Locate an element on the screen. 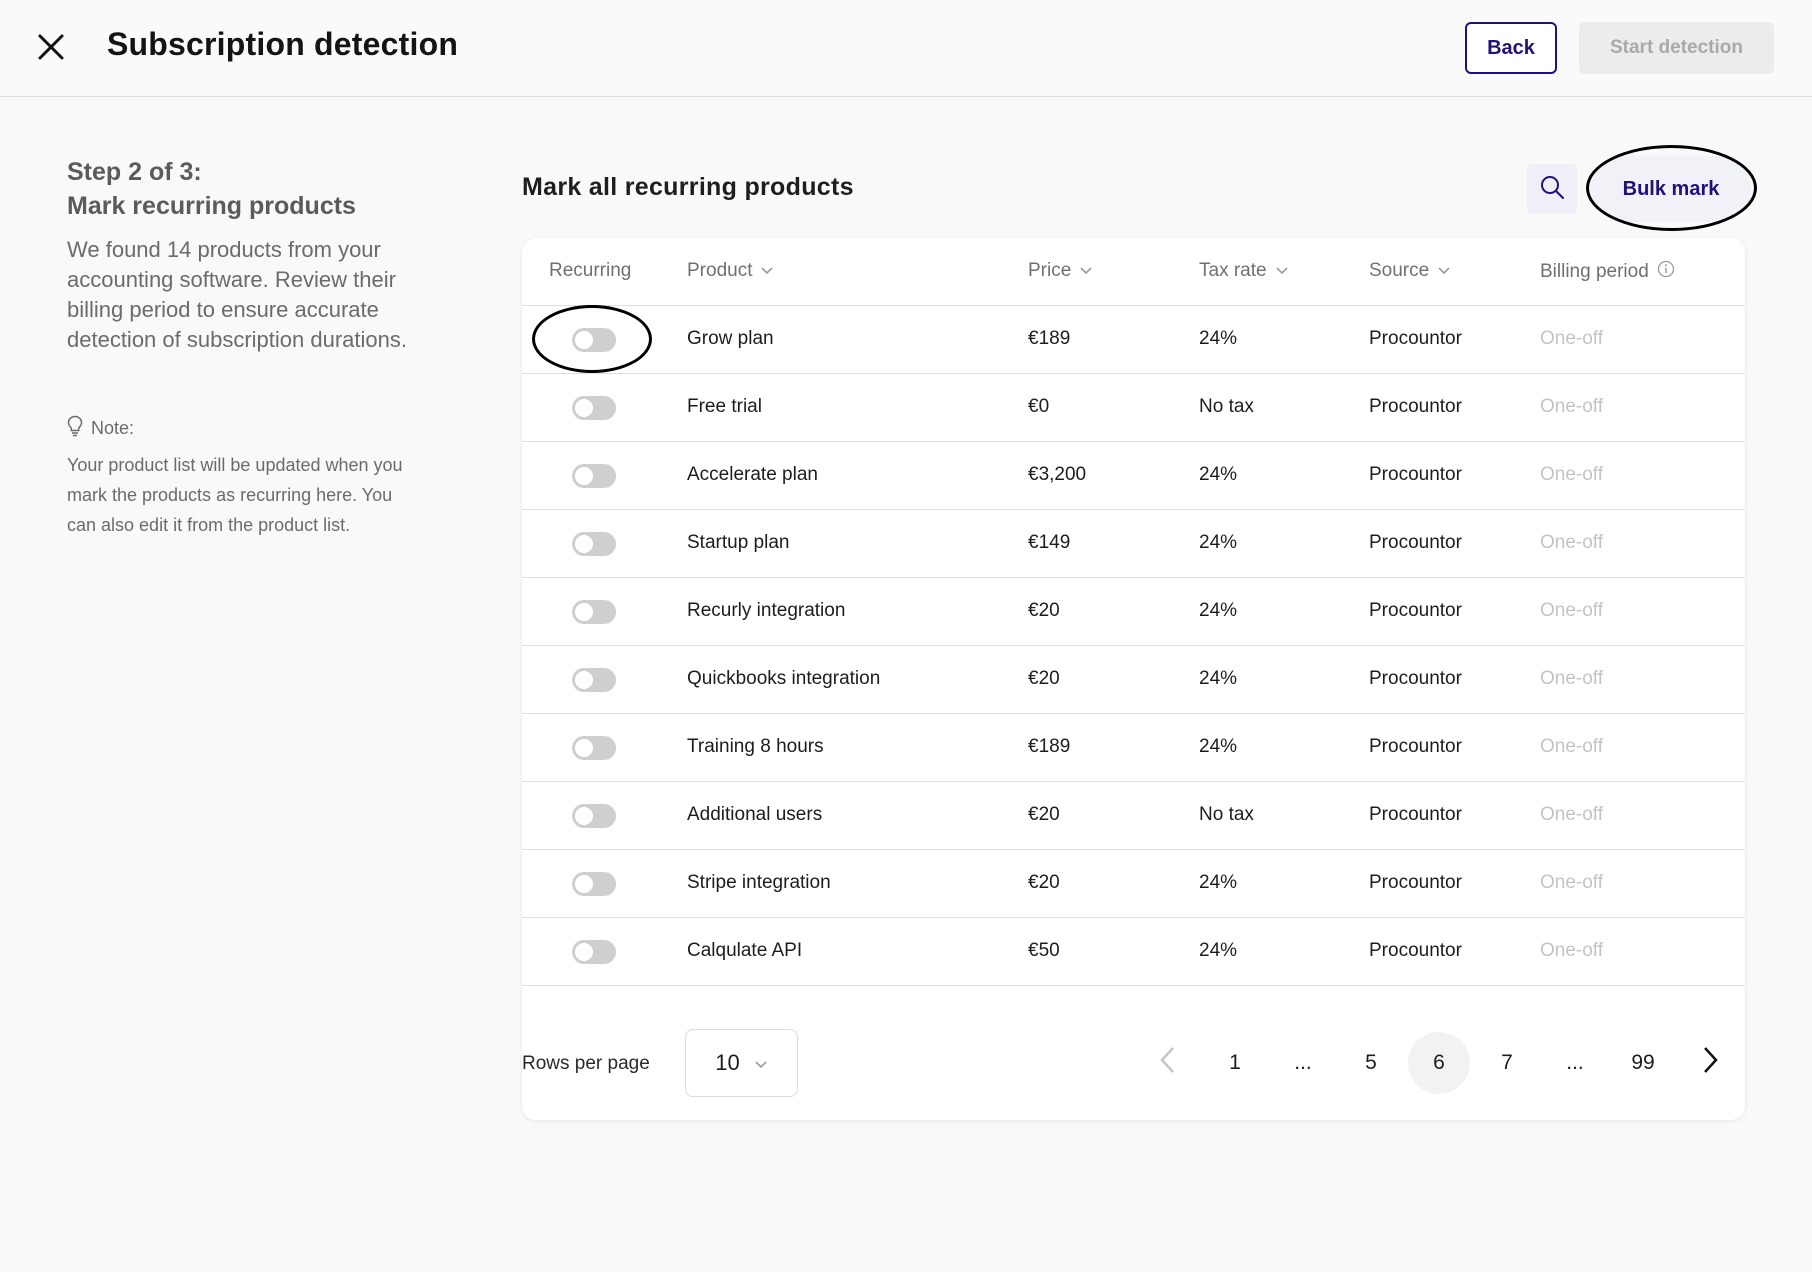  chevron-right-icon is located at coordinates (1711, 1063).